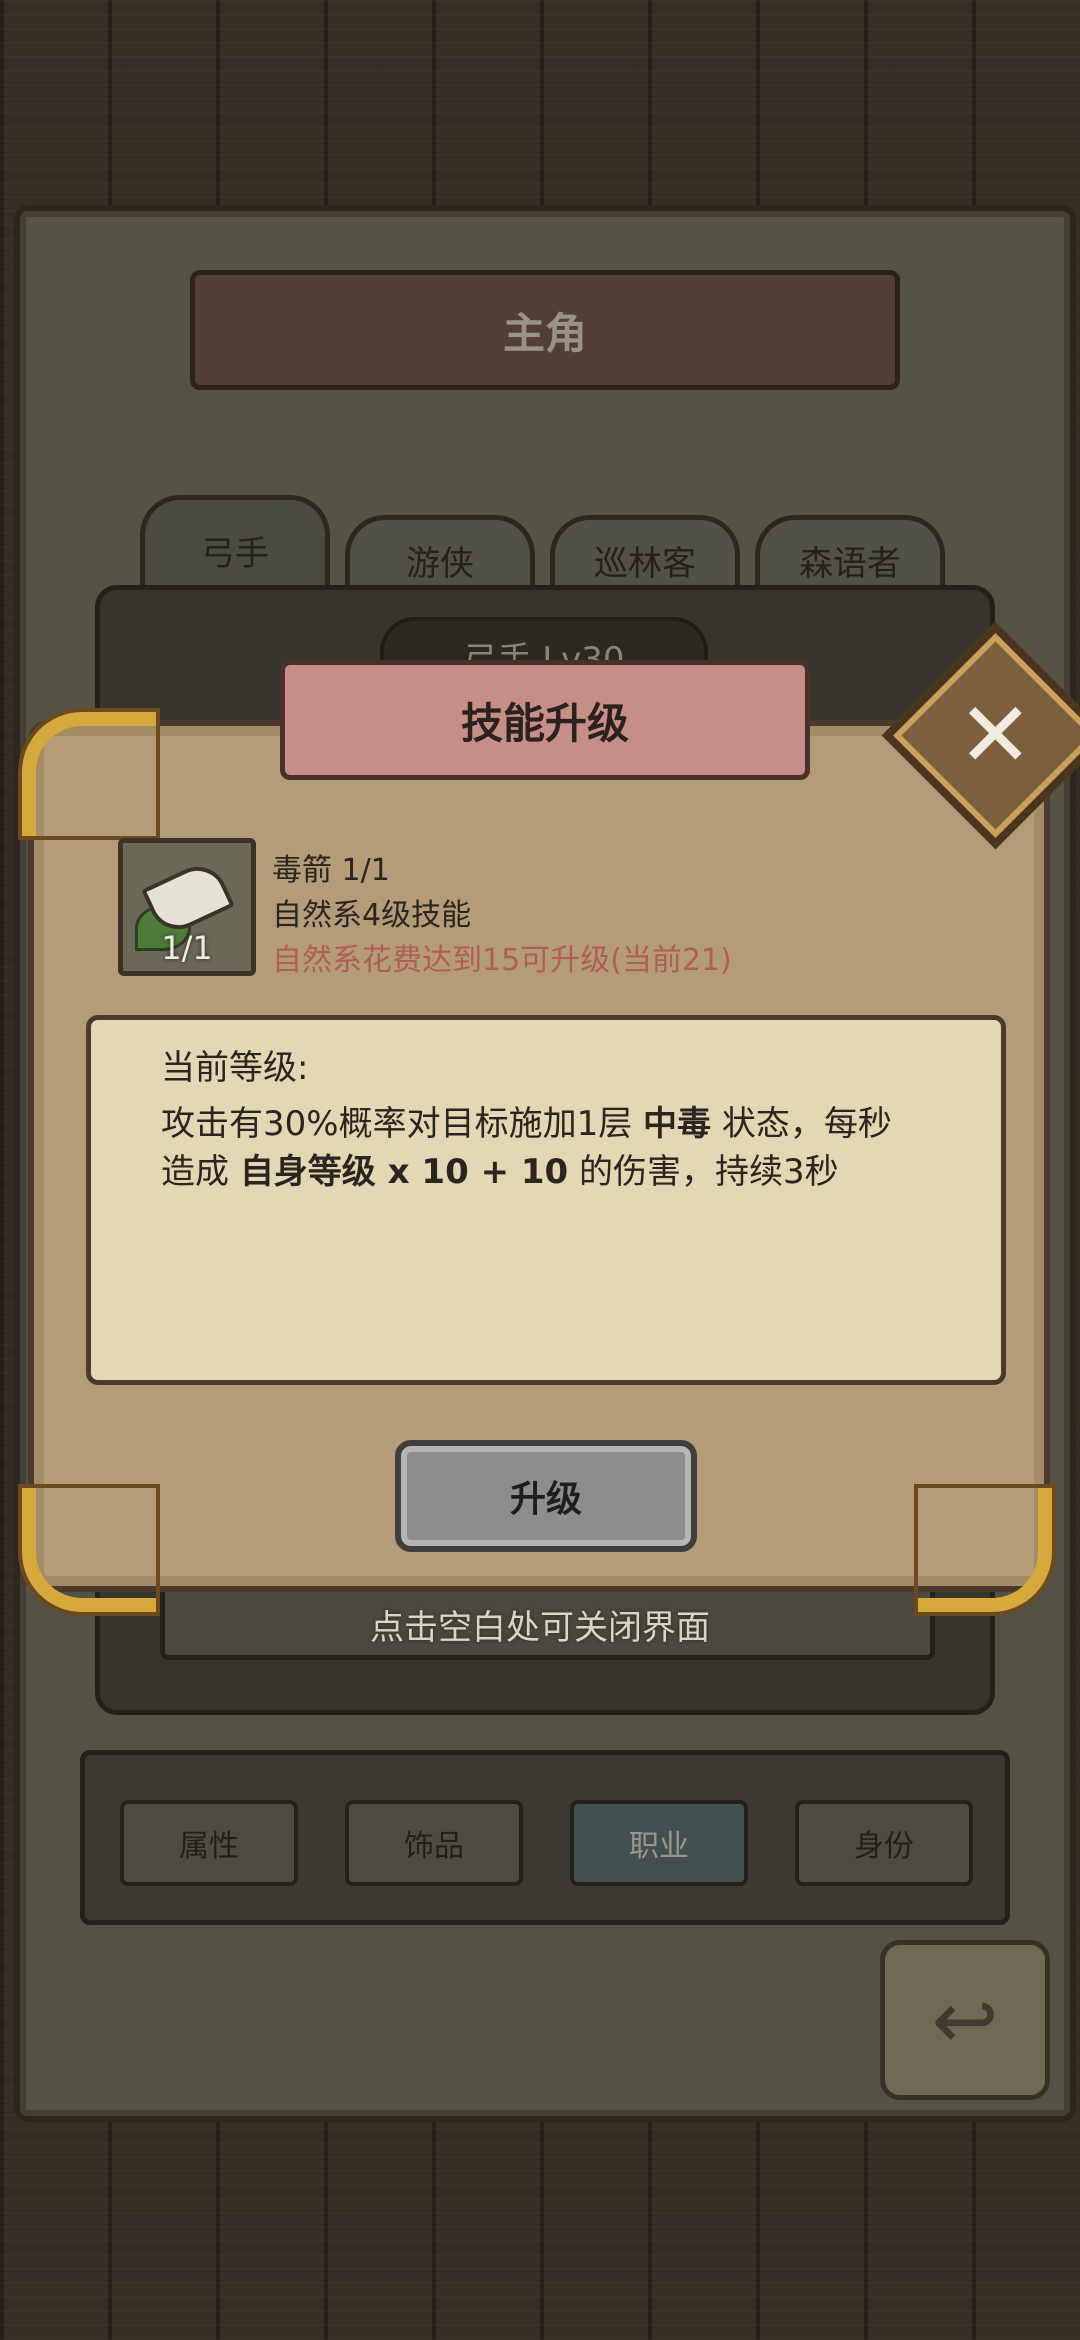 This screenshot has width=1080, height=2340. Describe the element at coordinates (677, 1124) in the screenshot. I see `keyword-poison: 中毒` at that location.